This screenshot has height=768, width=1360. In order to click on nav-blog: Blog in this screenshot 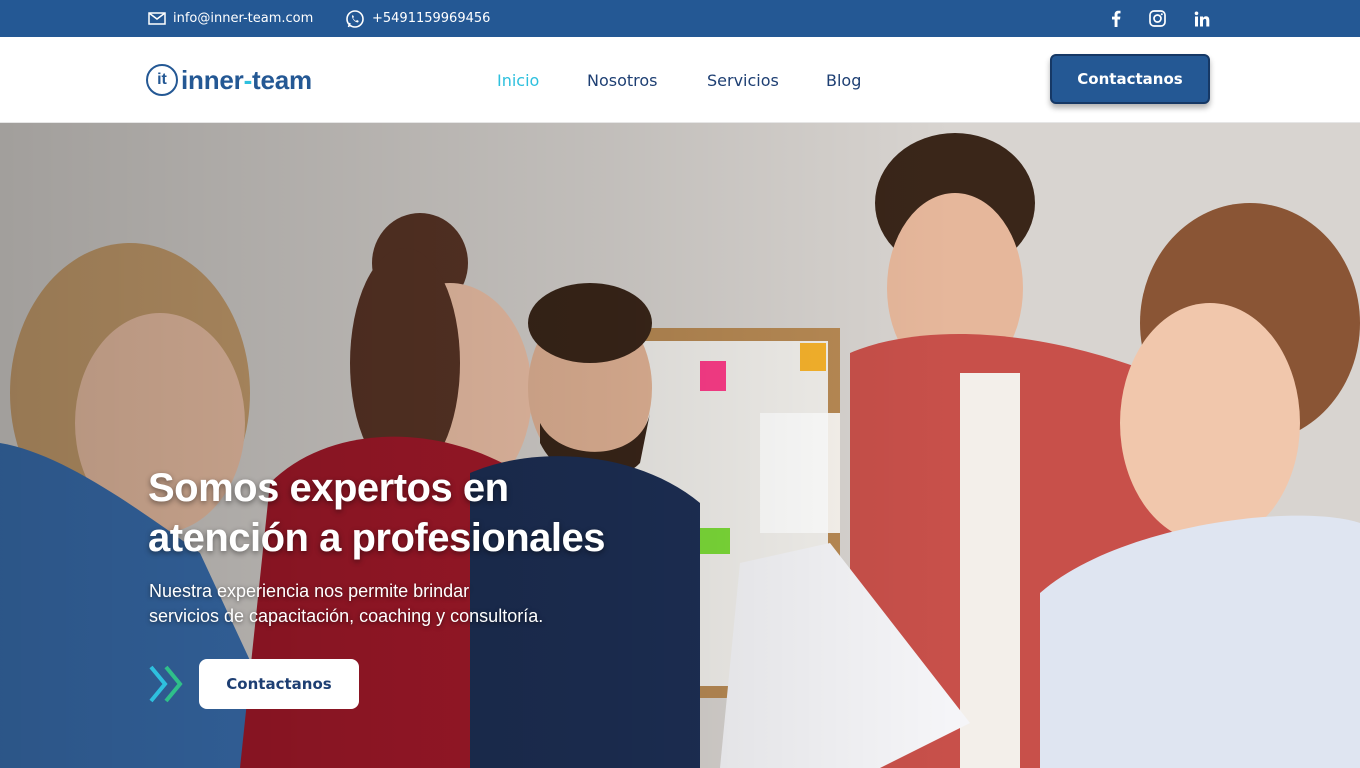, I will do `click(843, 80)`.